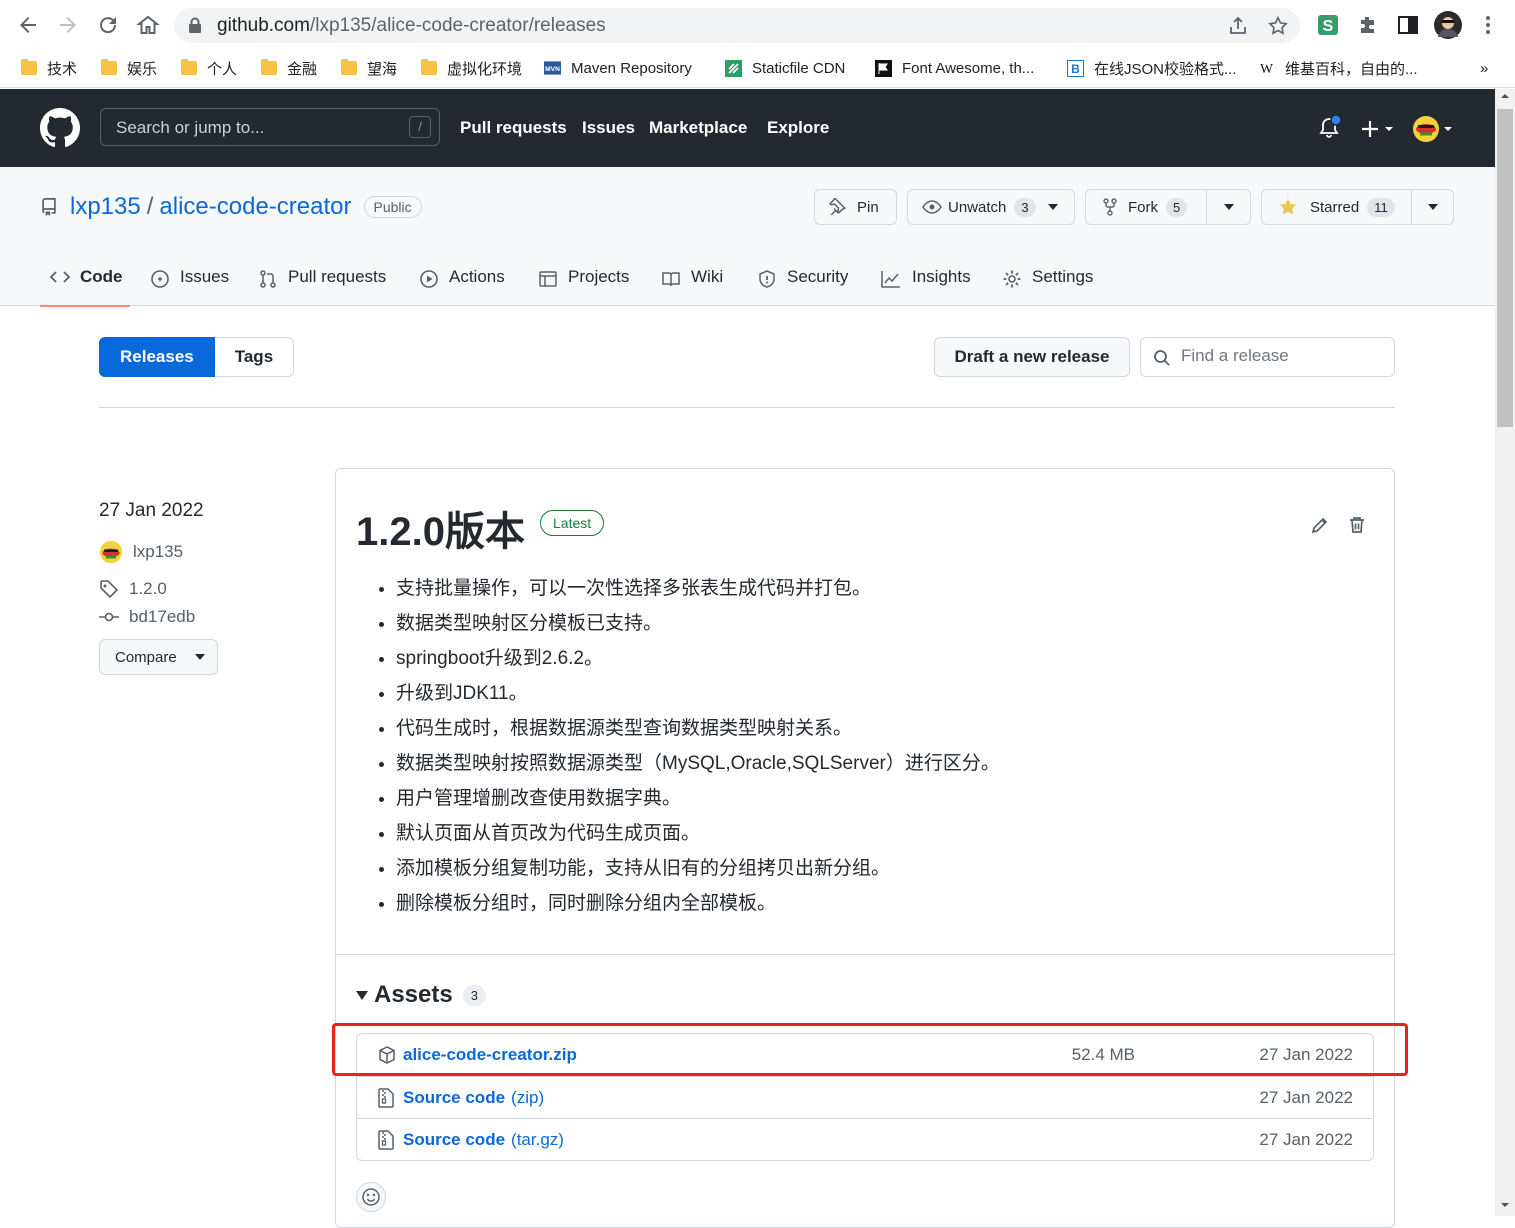 The height and width of the screenshot is (1228, 1515). I want to click on issue-opened-icon, so click(160, 279).